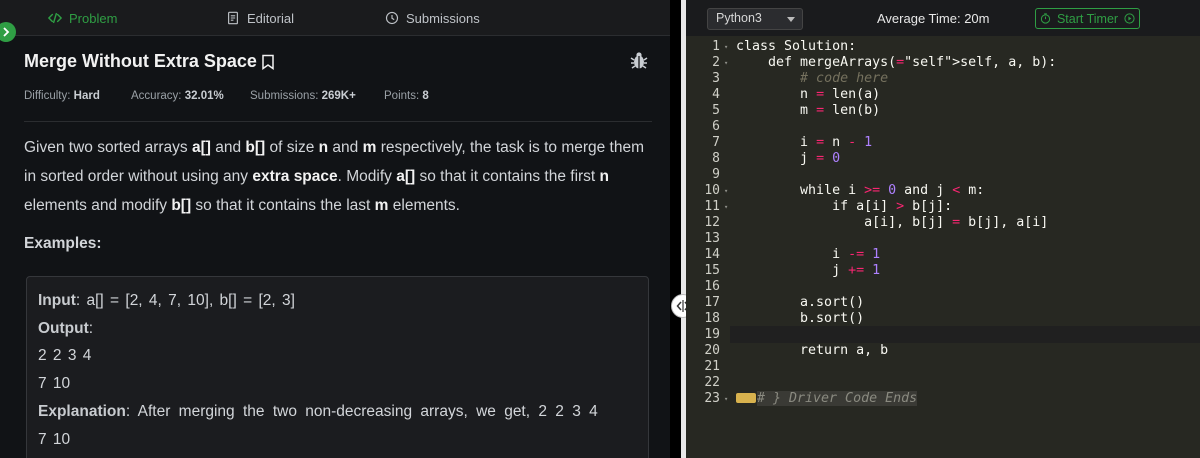 Image resolution: width=1200 pixels, height=458 pixels. I want to click on code-line: j = 0, so click(788, 159).